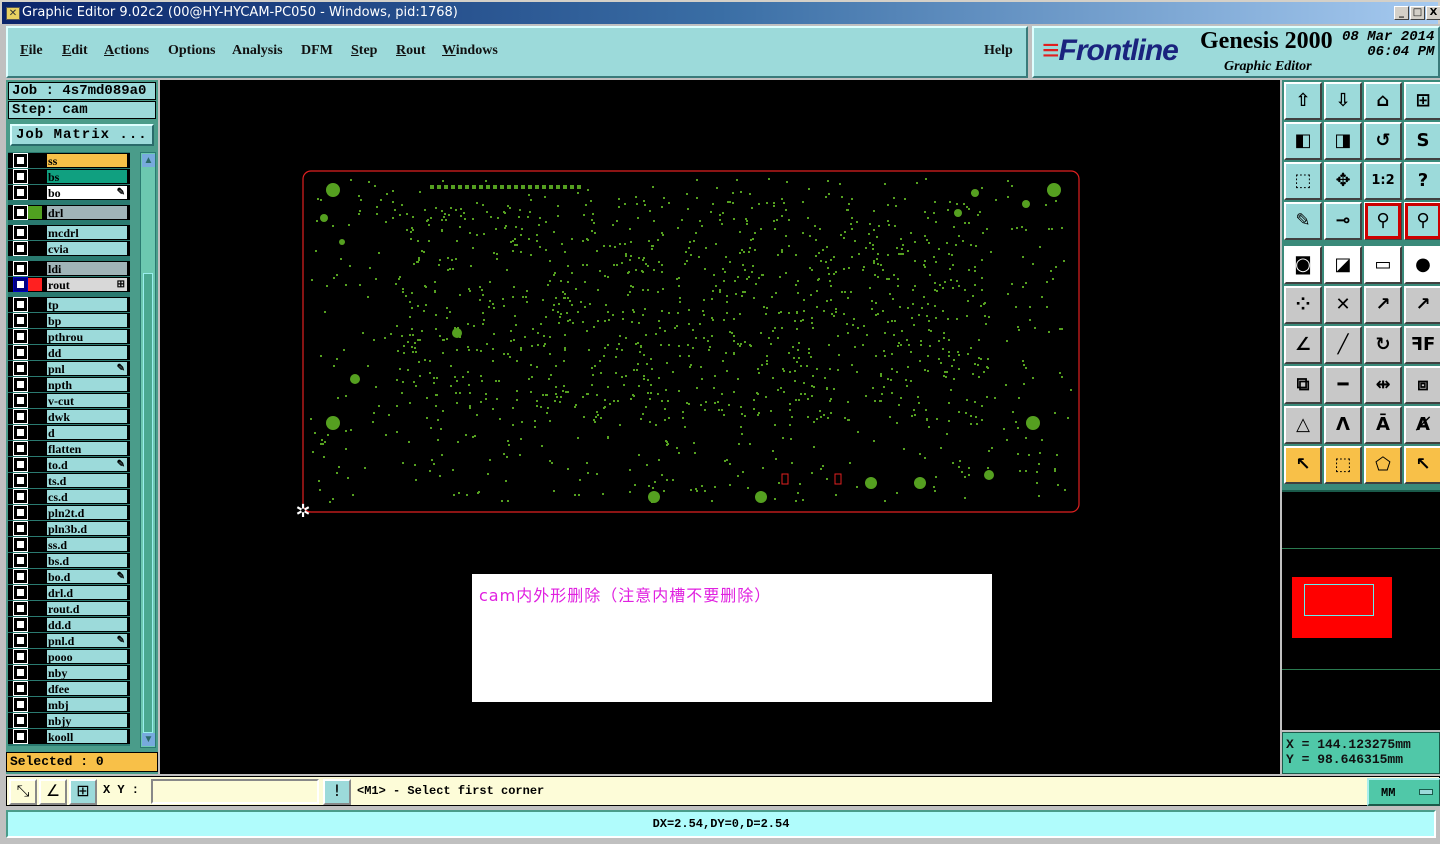 This screenshot has width=1440, height=844. What do you see at coordinates (69, 720) in the screenshot?
I see `layer-row: nbjy` at bounding box center [69, 720].